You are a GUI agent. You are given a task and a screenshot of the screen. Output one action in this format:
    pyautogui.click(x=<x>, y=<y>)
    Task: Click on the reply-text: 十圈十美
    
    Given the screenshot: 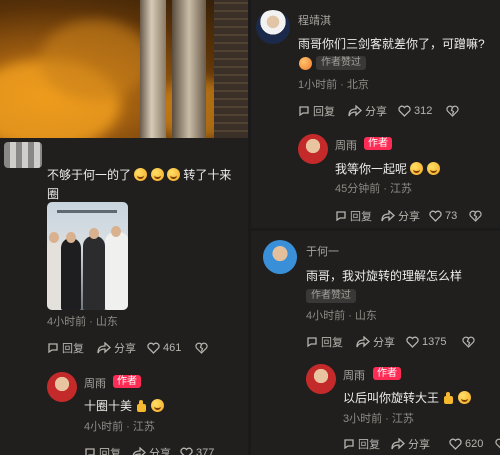 What is the action you would take?
    pyautogui.click(x=124, y=405)
    